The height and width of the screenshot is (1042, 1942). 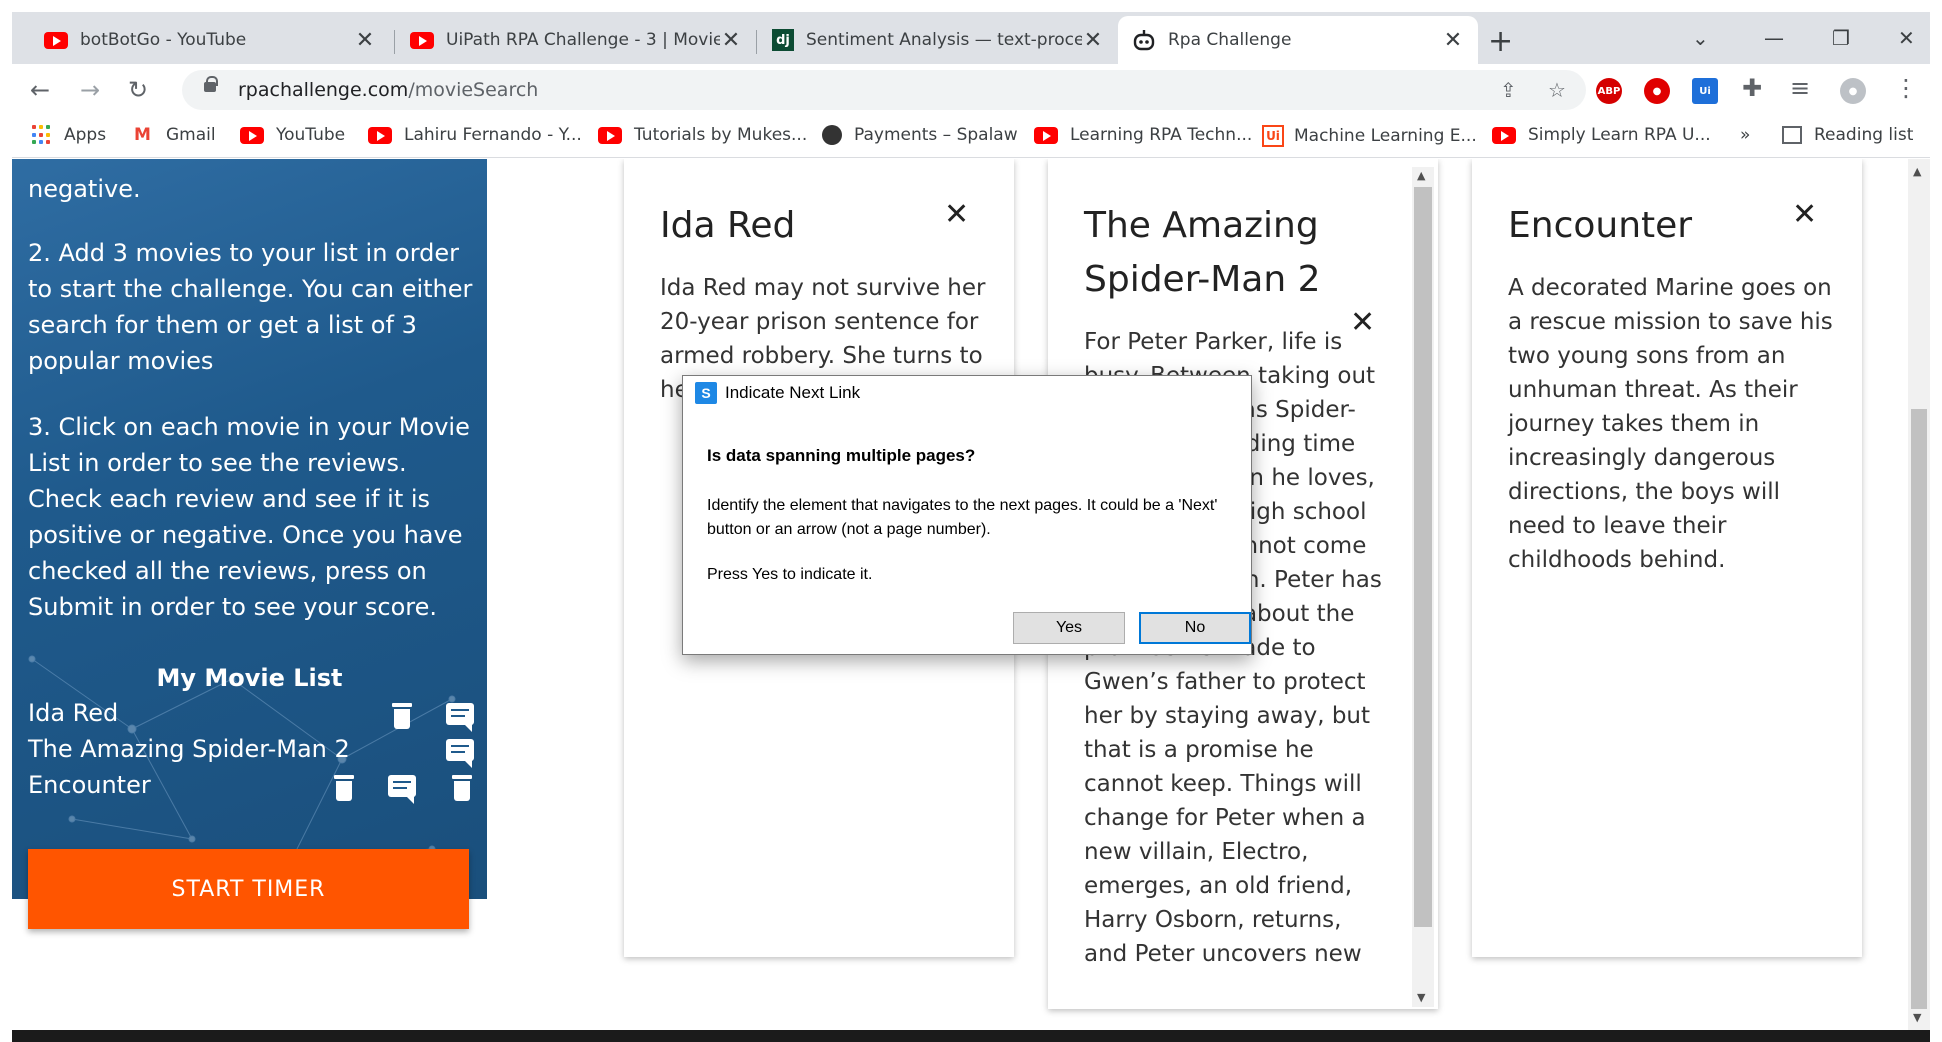 I want to click on gmail-icon: M, so click(x=142, y=135).